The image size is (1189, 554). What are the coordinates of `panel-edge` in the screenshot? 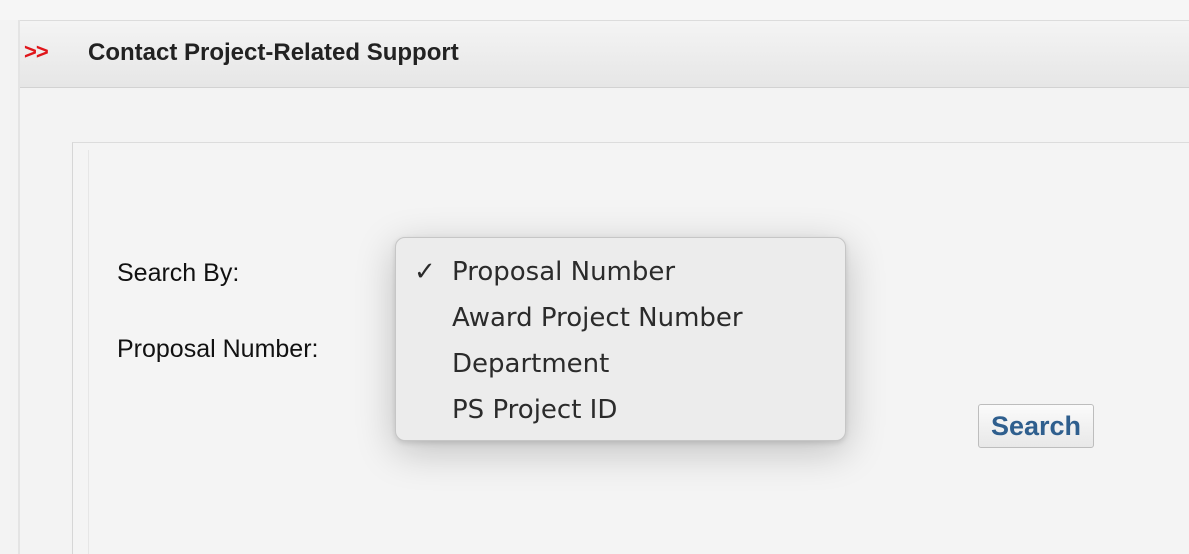 It's located at (88, 352).